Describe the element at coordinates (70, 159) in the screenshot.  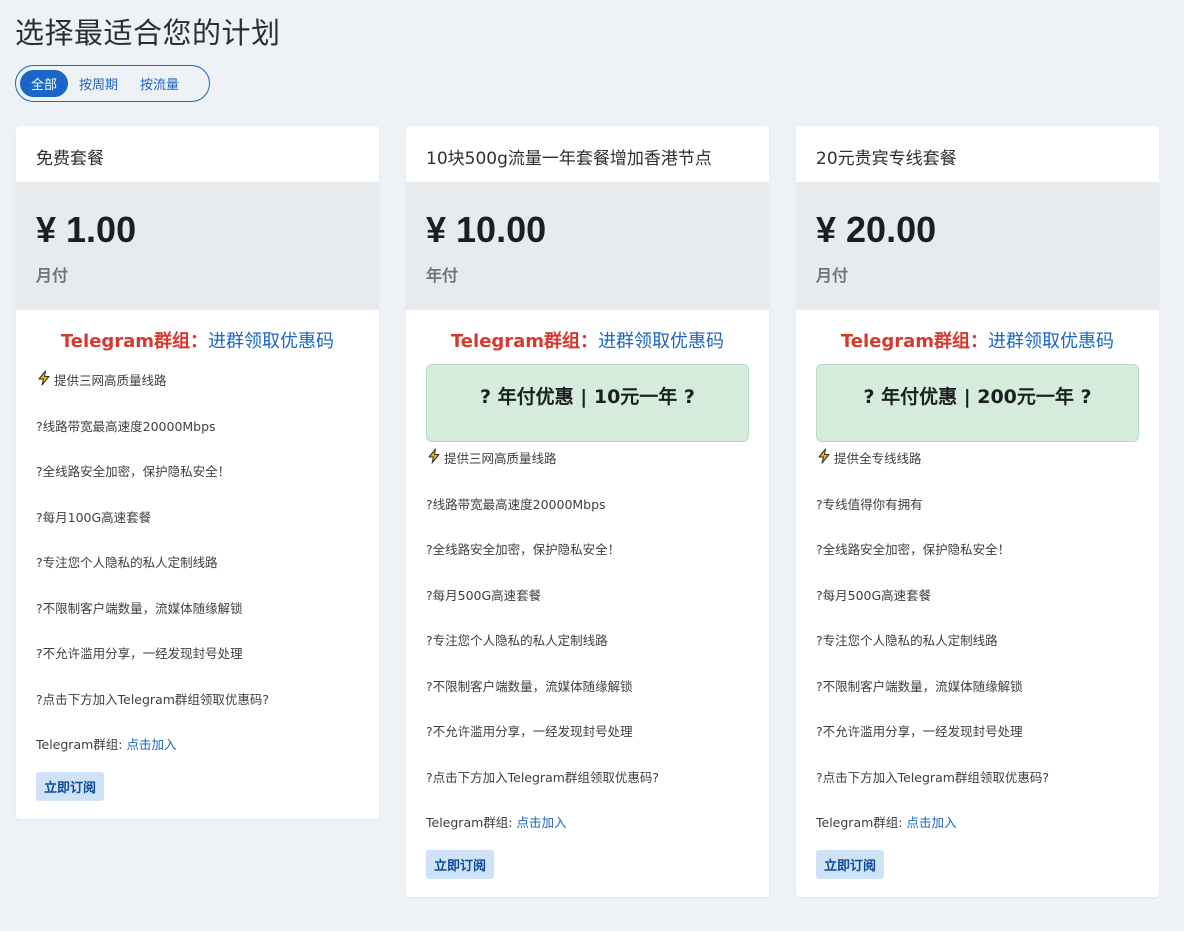
I see `plan-name: 免费套餐` at that location.